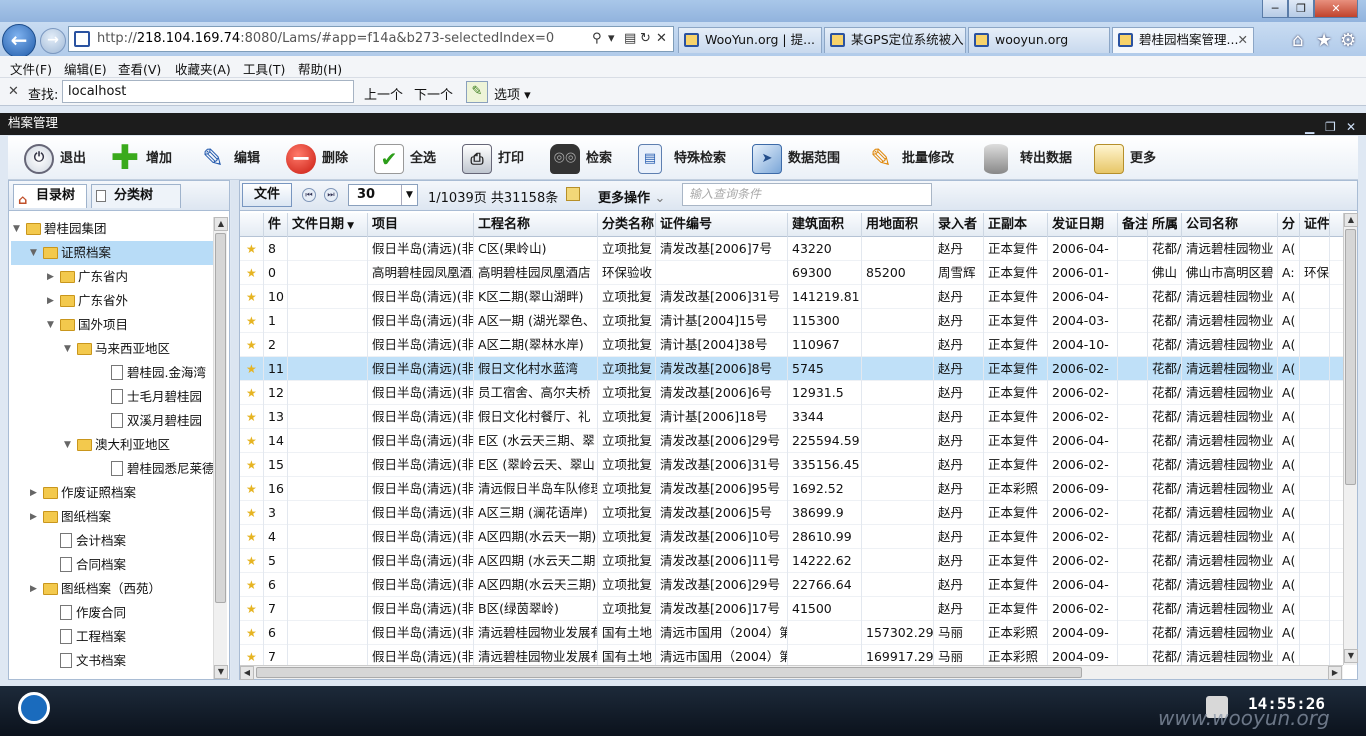  Describe the element at coordinates (959, 225) in the screenshot. I see `column-header: 录入者` at that location.